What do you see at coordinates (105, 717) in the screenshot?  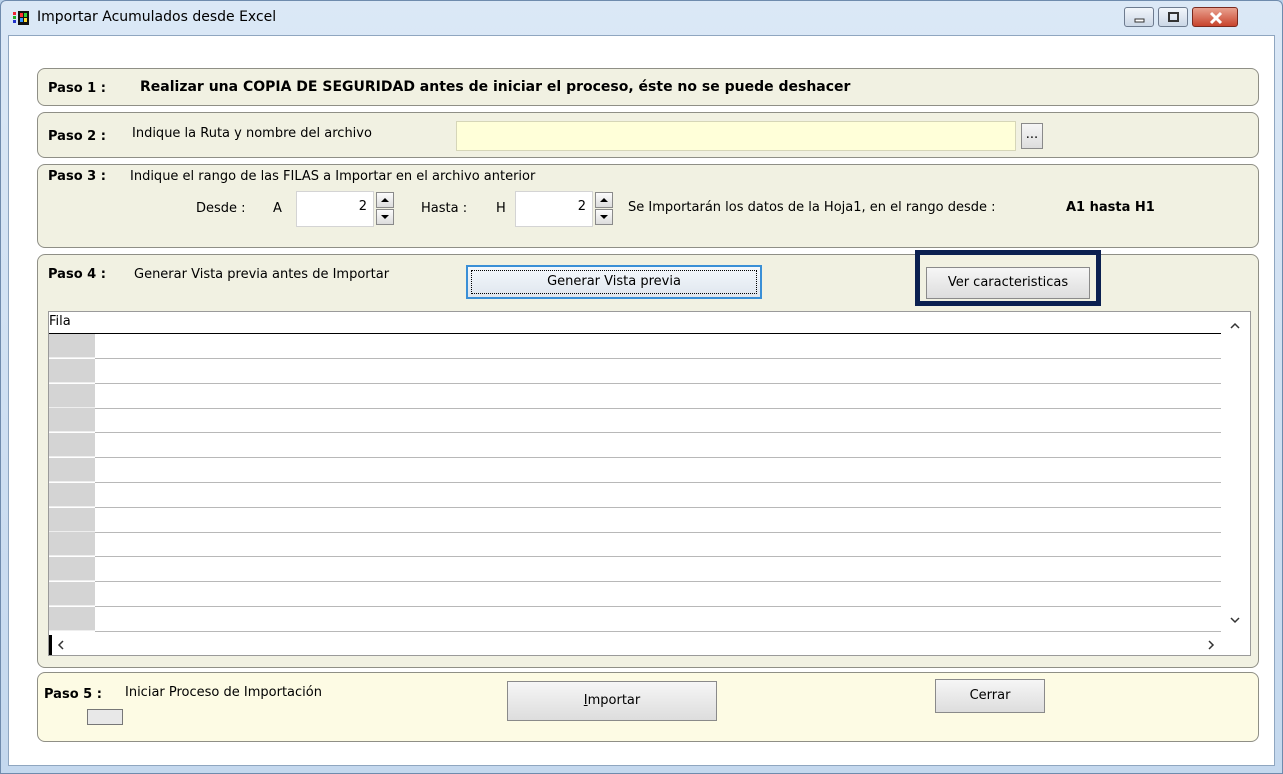 I see `progress-indicator` at bounding box center [105, 717].